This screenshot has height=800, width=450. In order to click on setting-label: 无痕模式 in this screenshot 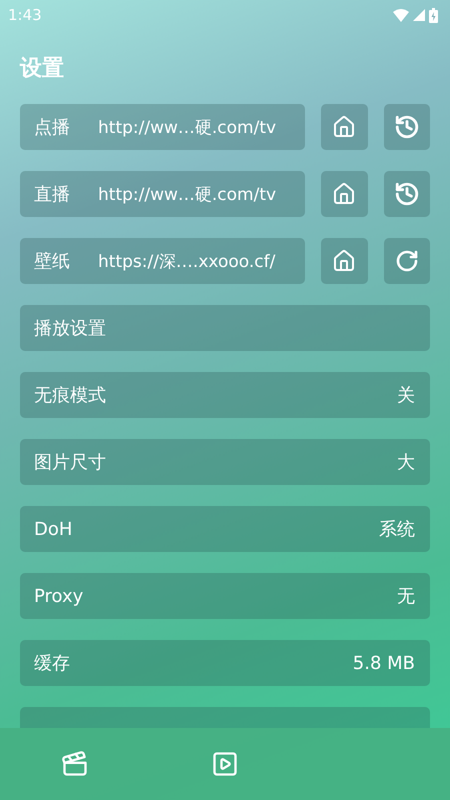, I will do `click(70, 395)`.